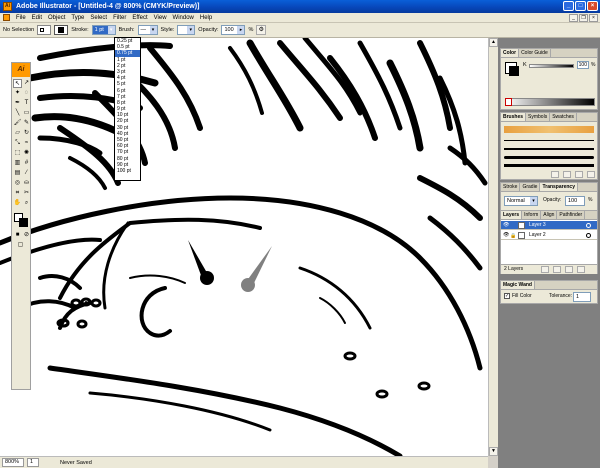 The height and width of the screenshot is (468, 600). What do you see at coordinates (593, 18) in the screenshot?
I see `doc-close-button: ×` at bounding box center [593, 18].